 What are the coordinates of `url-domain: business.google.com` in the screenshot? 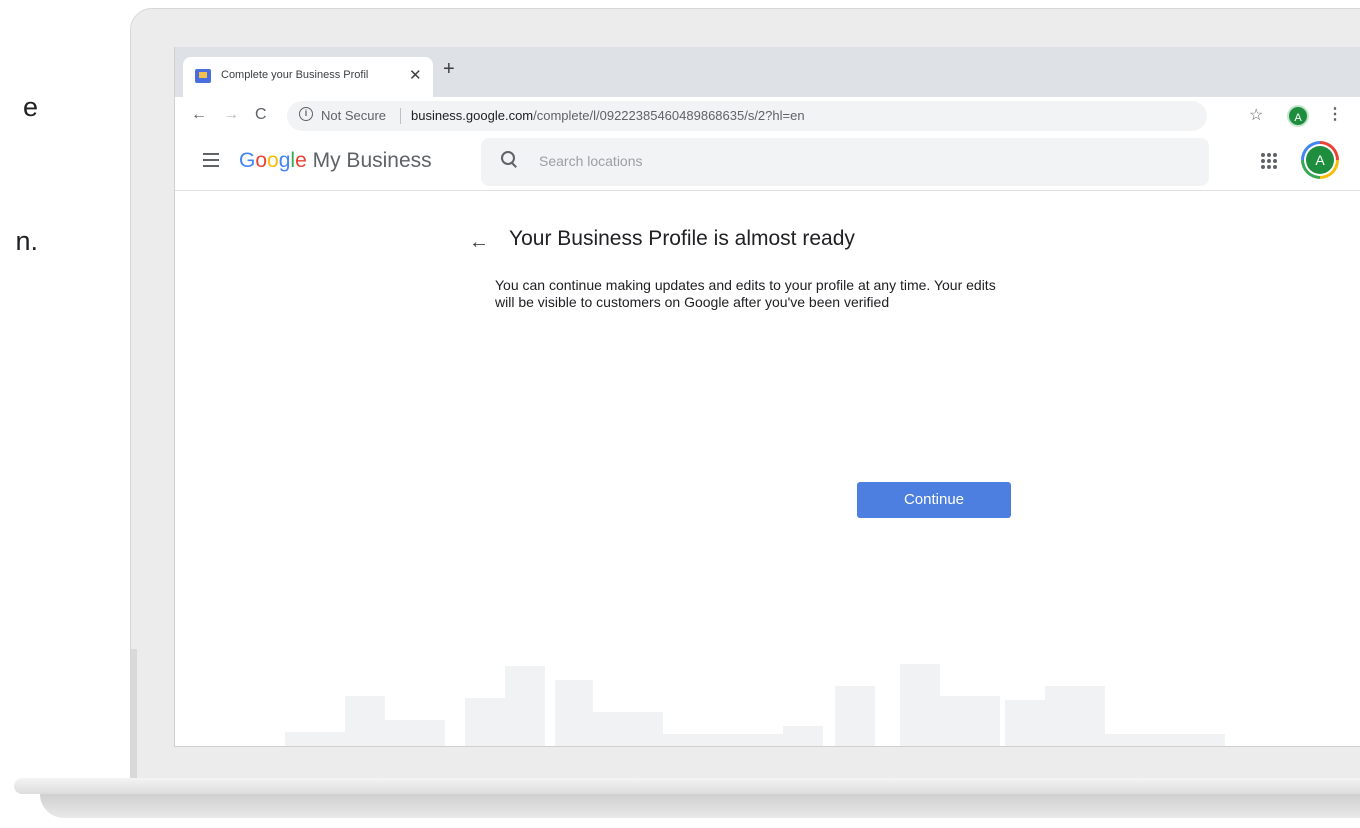 It's located at (472, 115).